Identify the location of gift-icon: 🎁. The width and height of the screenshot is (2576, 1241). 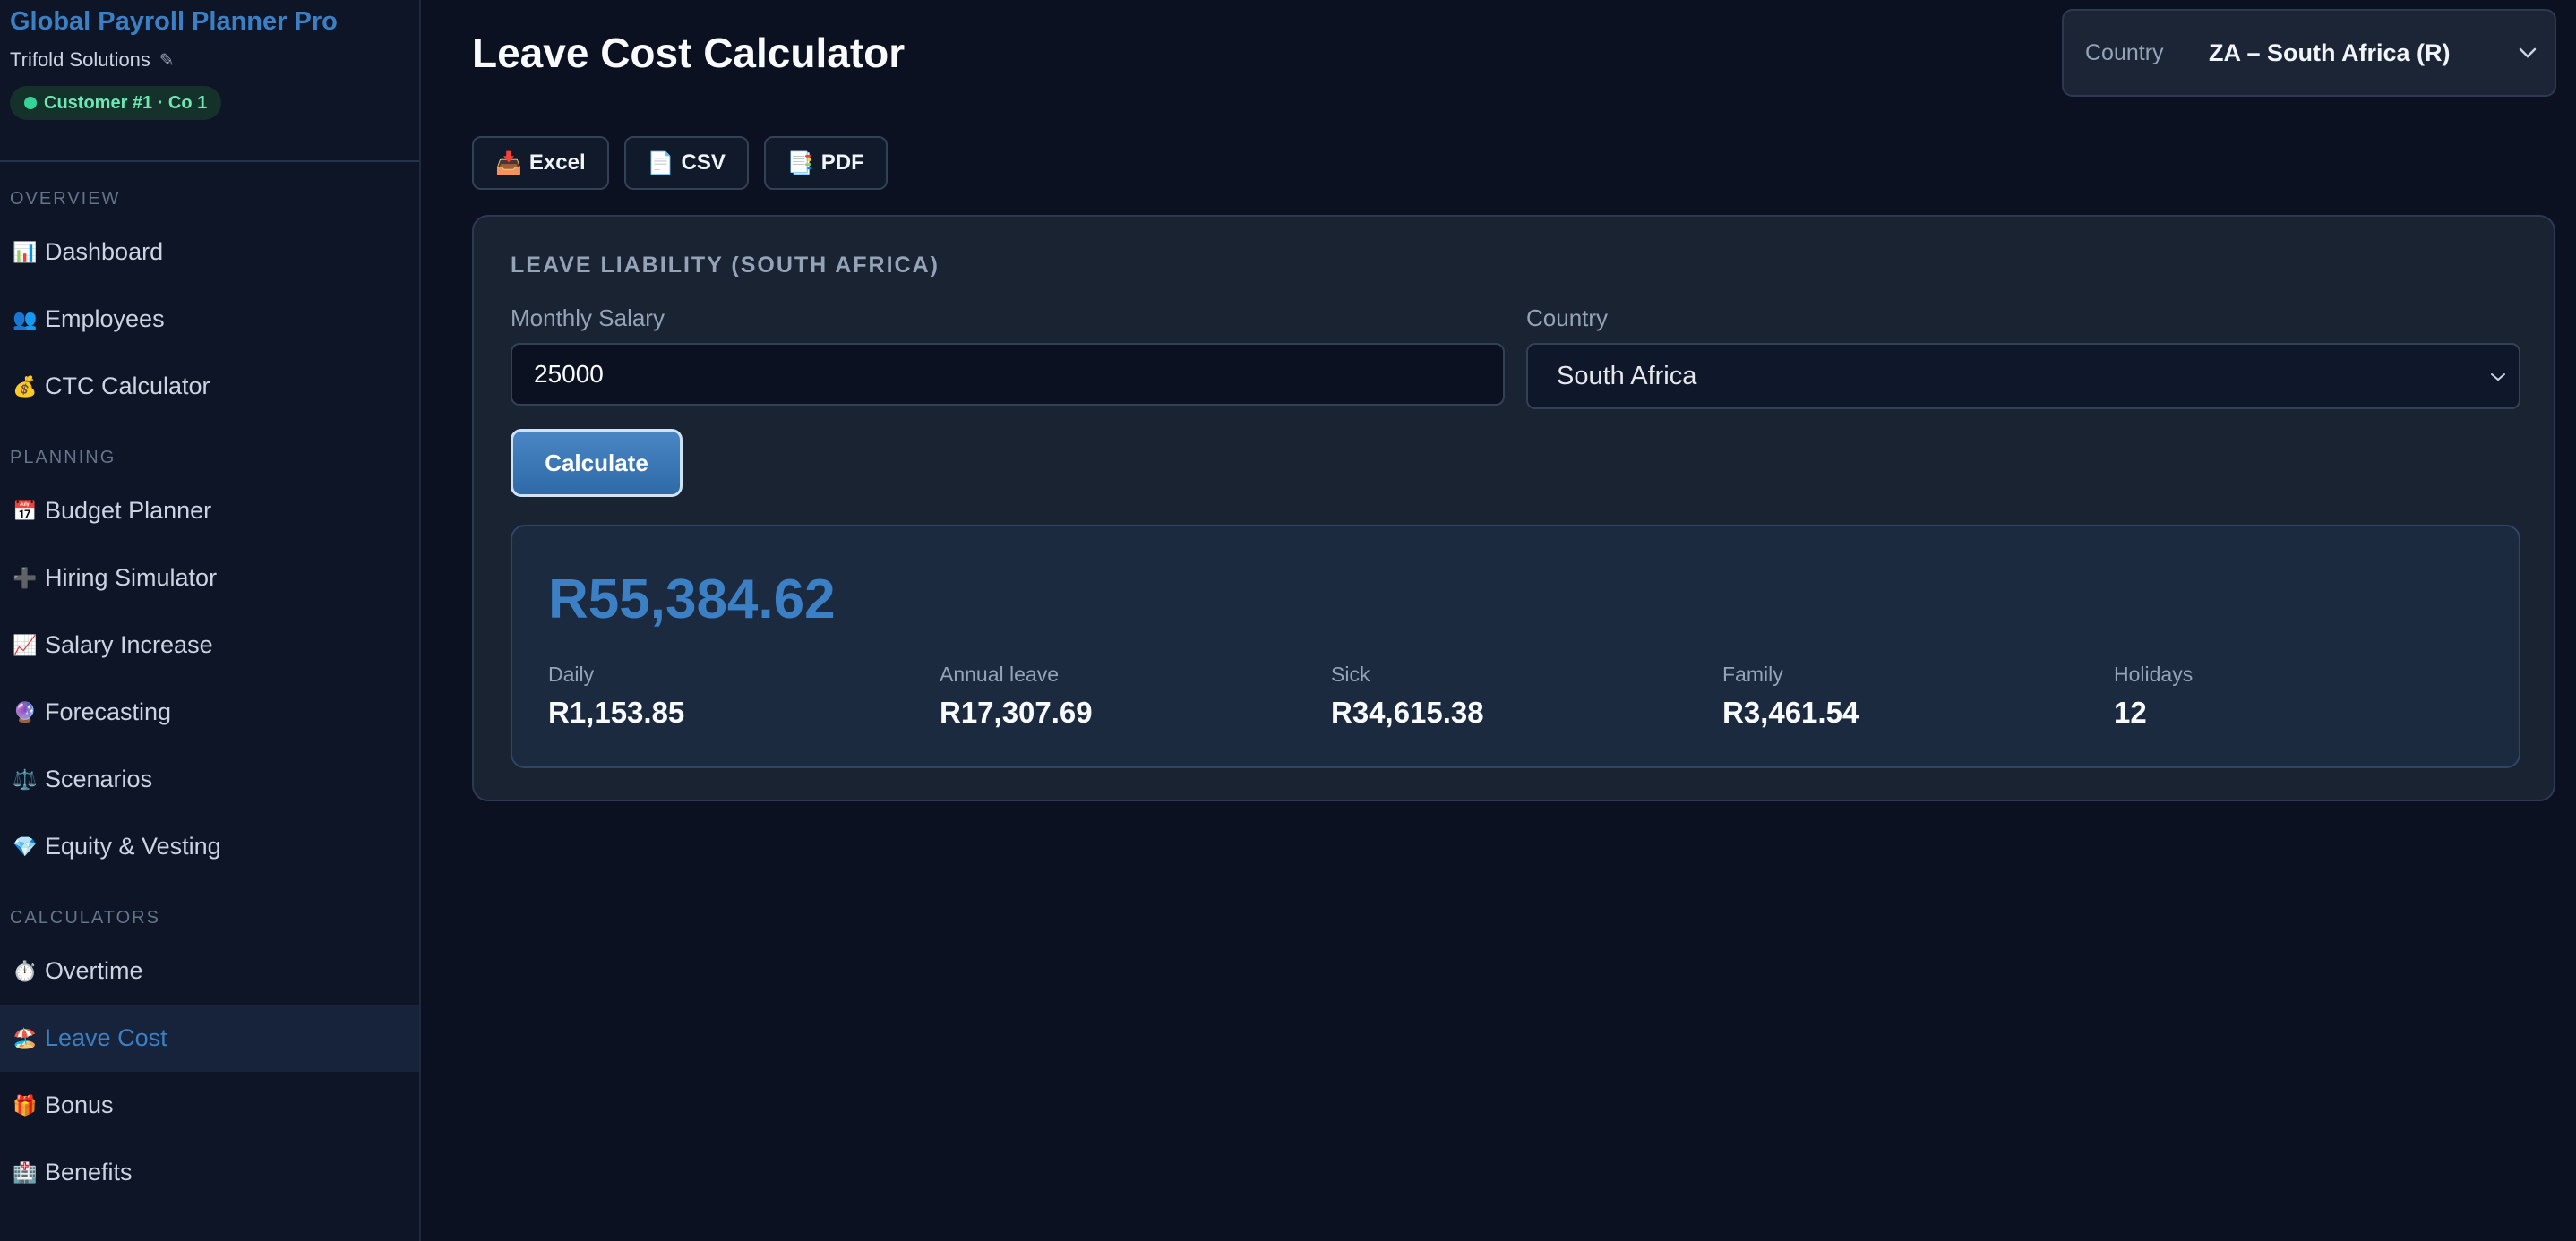
(25, 1105).